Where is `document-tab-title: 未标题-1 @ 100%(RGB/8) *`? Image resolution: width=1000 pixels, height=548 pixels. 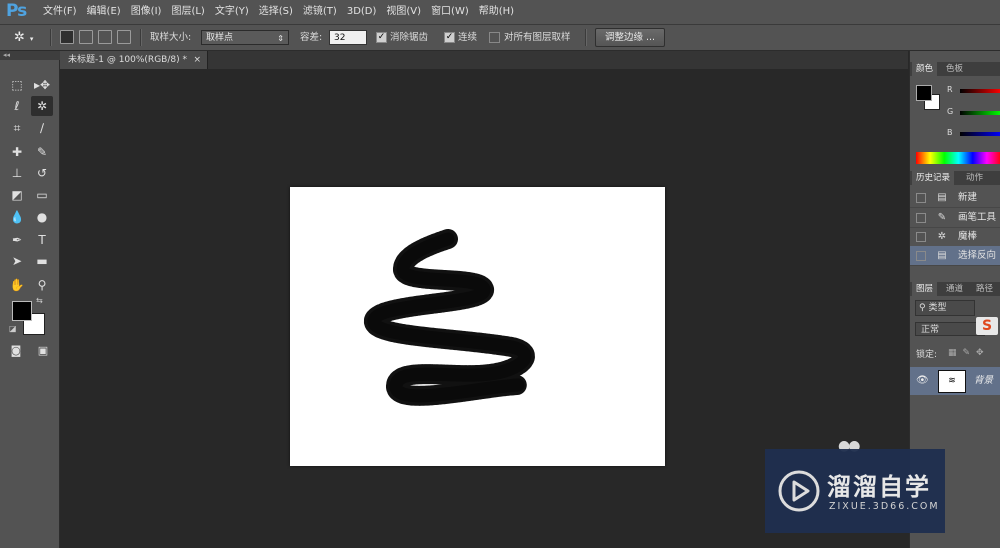 document-tab-title: 未标题-1 @ 100%(RGB/8) * is located at coordinates (127, 60).